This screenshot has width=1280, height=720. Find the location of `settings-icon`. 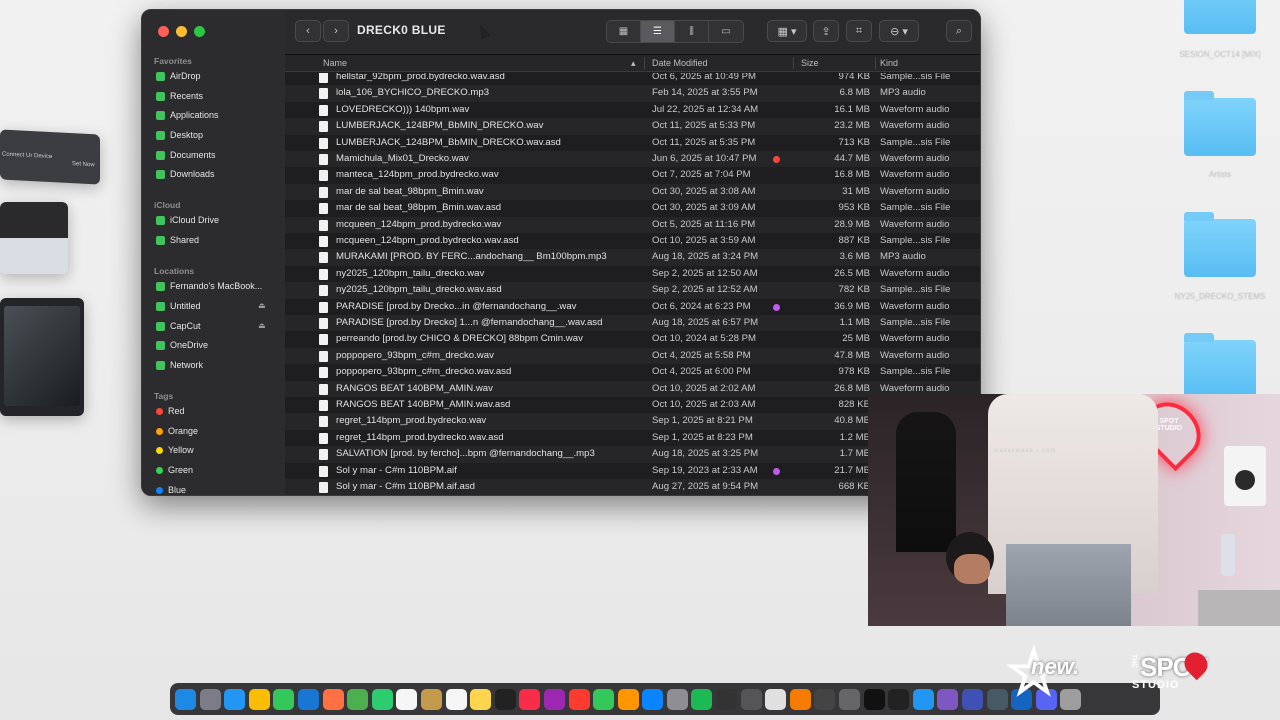

settings-icon is located at coordinates (677, 699).